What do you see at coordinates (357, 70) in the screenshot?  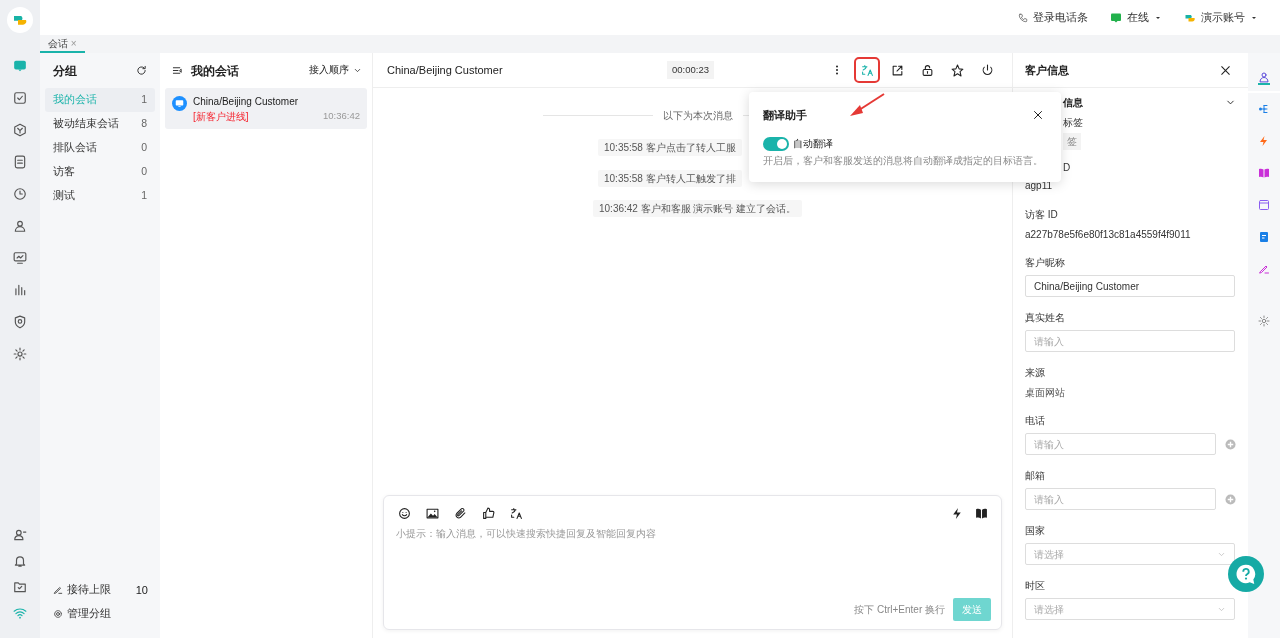 I see `chevron-down-icon` at bounding box center [357, 70].